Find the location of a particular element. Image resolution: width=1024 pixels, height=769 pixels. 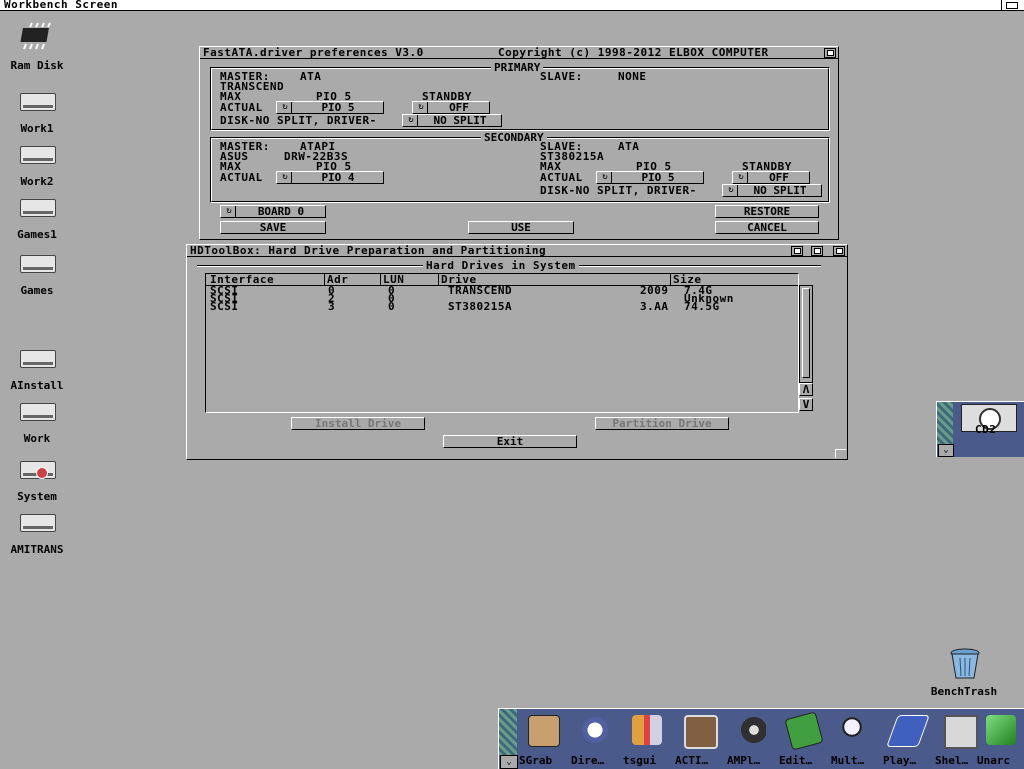

cell-drive: ST380215A is located at coordinates (480, 306).